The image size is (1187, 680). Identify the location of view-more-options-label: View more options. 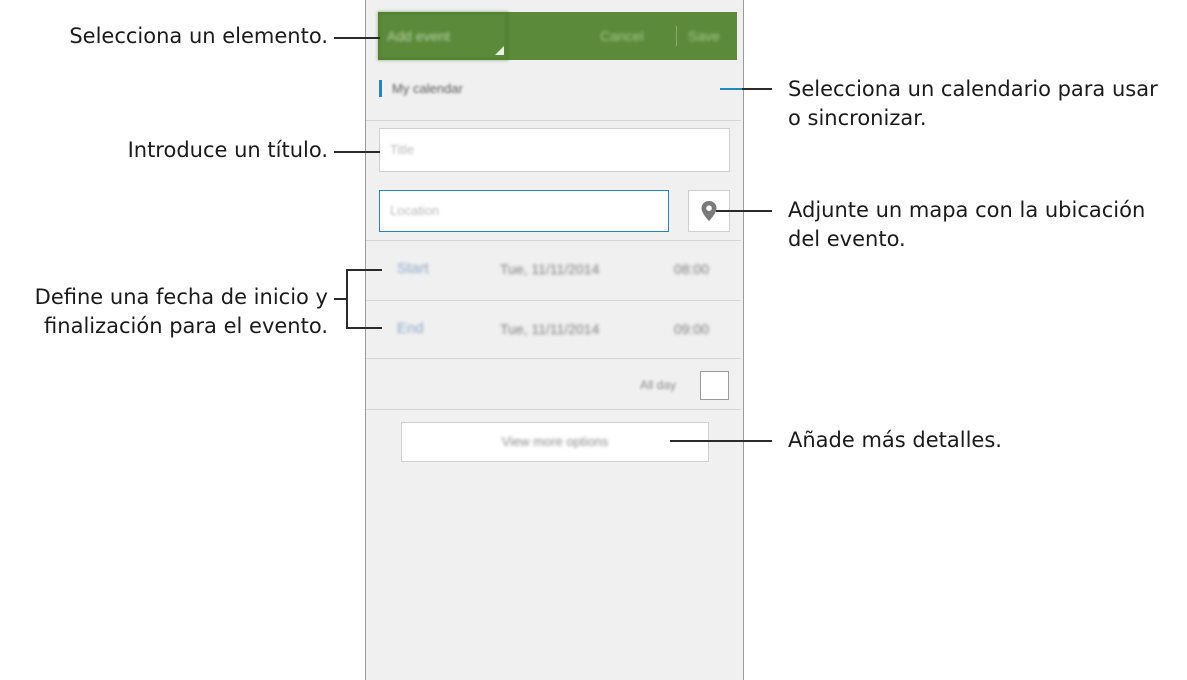
(555, 441).